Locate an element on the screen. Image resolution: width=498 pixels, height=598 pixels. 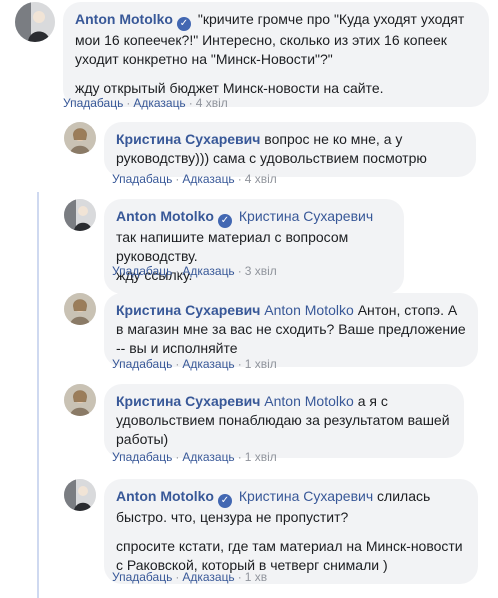
comment-timestamp: 1 хв is located at coordinates (256, 577).